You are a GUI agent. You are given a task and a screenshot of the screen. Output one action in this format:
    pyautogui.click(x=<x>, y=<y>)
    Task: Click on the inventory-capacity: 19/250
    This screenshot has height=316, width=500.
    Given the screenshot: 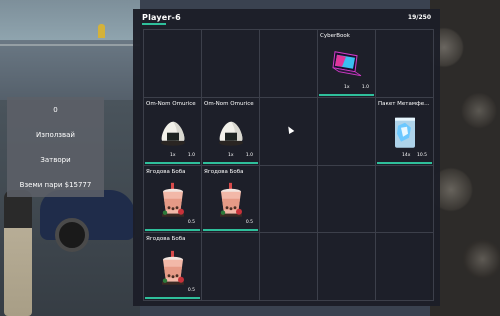 What is the action you would take?
    pyautogui.click(x=419, y=17)
    